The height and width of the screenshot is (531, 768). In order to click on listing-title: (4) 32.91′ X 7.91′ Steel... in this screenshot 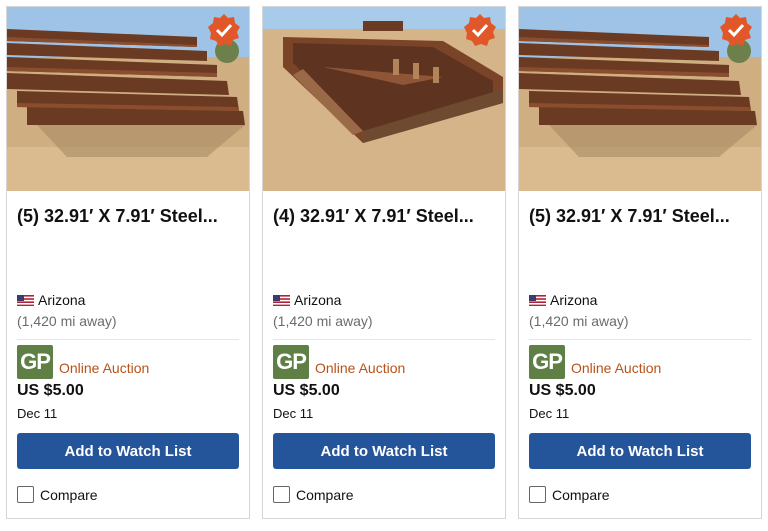, I will do `click(386, 216)`.